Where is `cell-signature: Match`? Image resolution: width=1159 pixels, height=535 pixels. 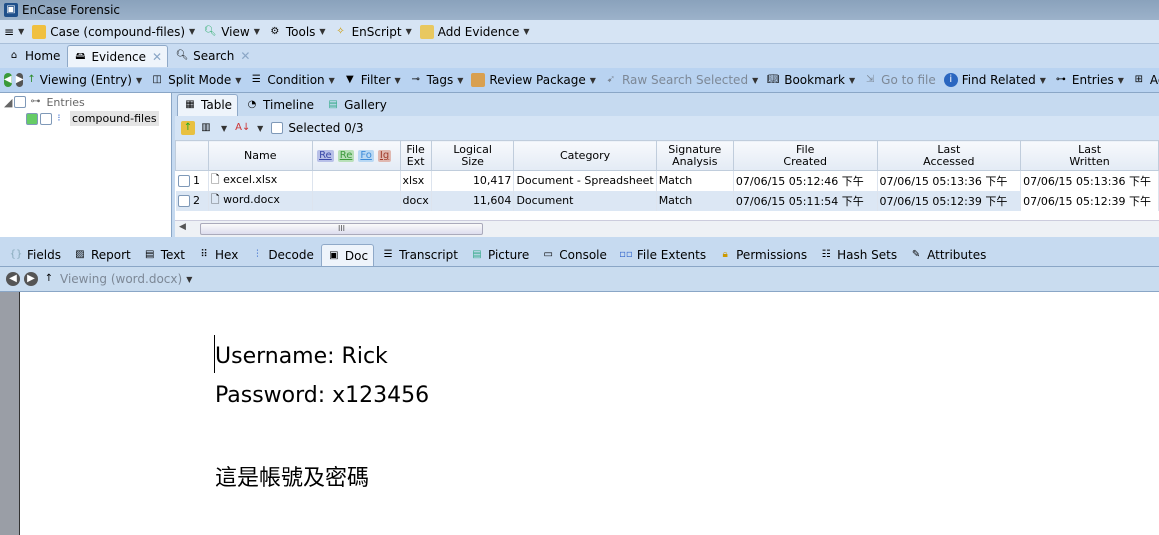 cell-signature: Match is located at coordinates (695, 200).